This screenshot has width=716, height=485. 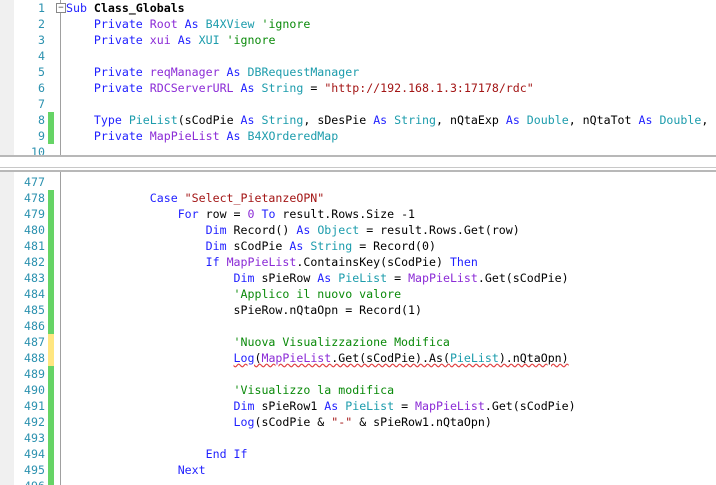 What do you see at coordinates (358, 8) in the screenshot?
I see `code-line: 1 − Sub Class_Globals` at bounding box center [358, 8].